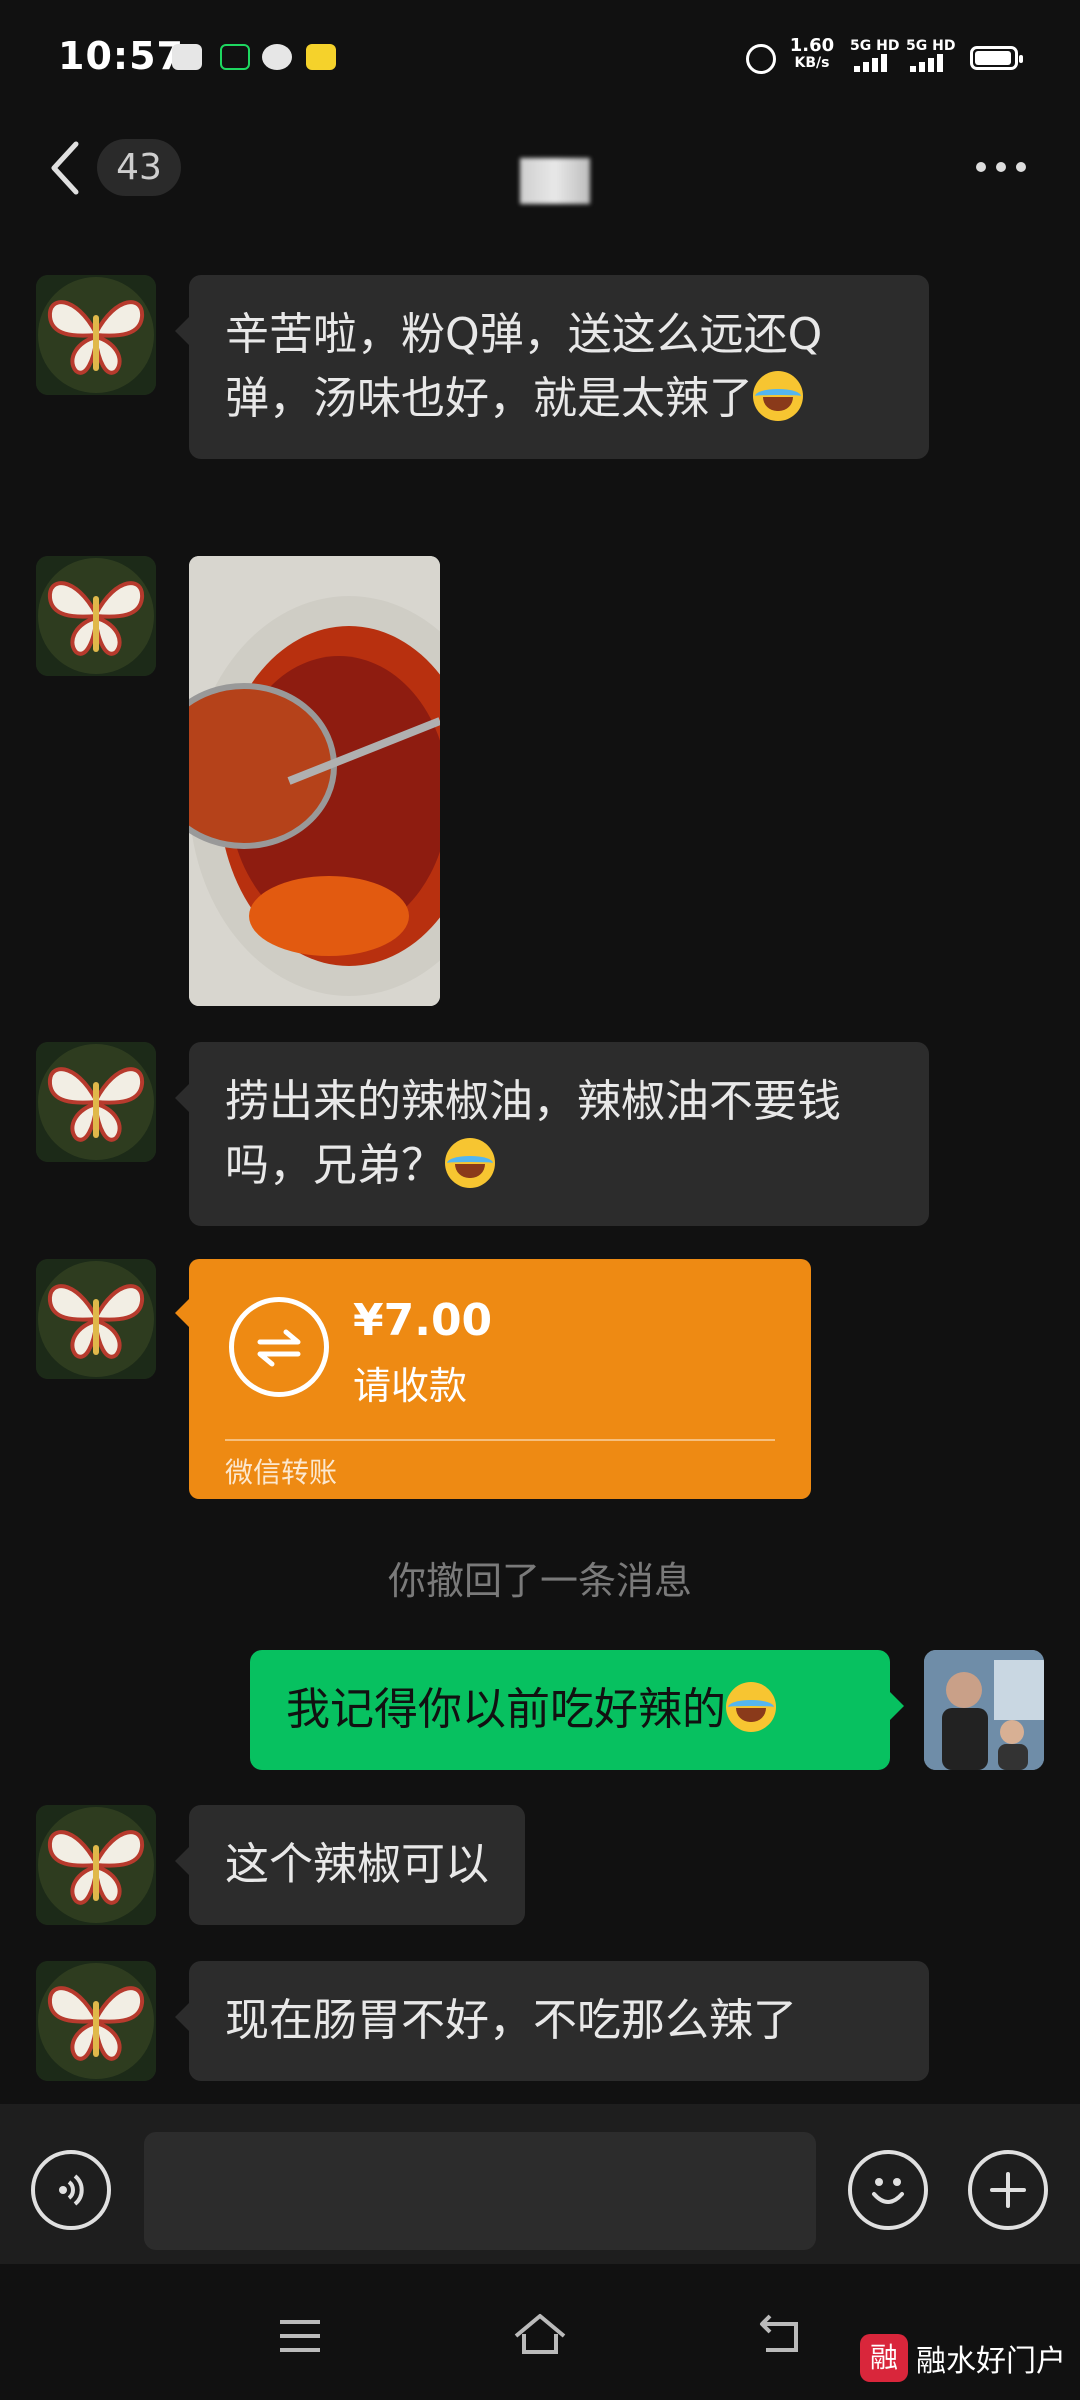 This screenshot has height=2400, width=1080. Describe the element at coordinates (480, 2191) in the screenshot. I see `message-input` at that location.